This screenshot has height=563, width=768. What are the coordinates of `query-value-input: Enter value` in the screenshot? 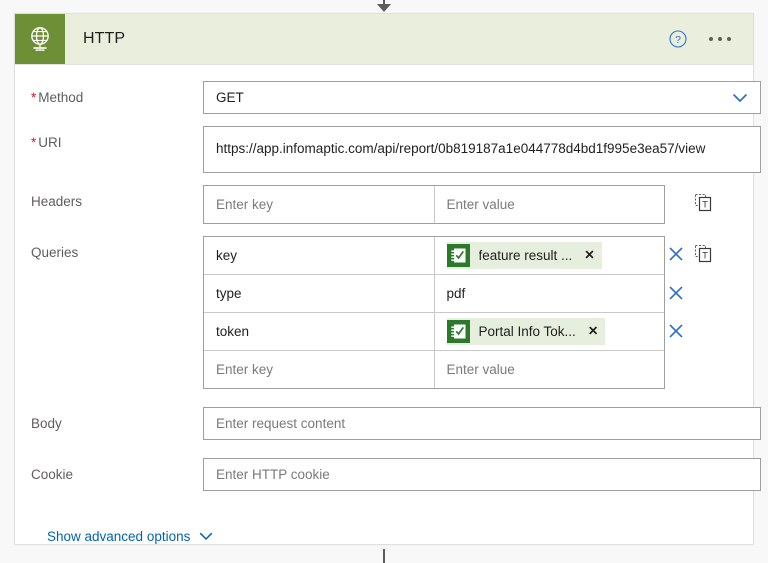 It's located at (550, 369).